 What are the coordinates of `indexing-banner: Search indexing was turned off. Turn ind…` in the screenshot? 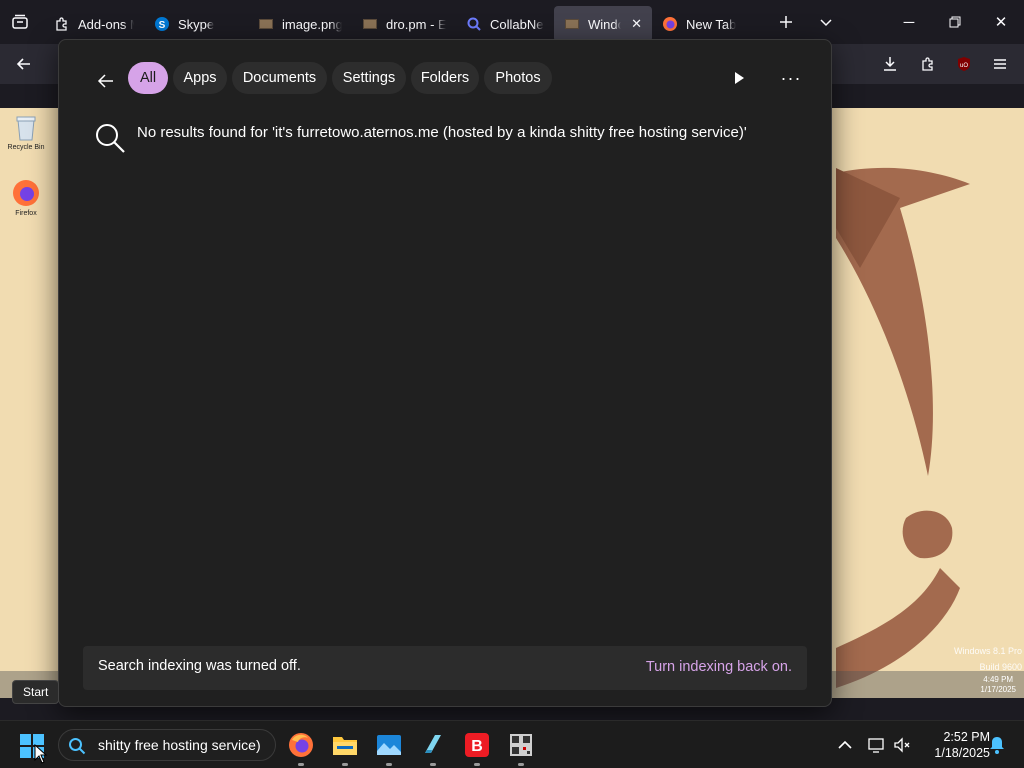 It's located at (445, 668).